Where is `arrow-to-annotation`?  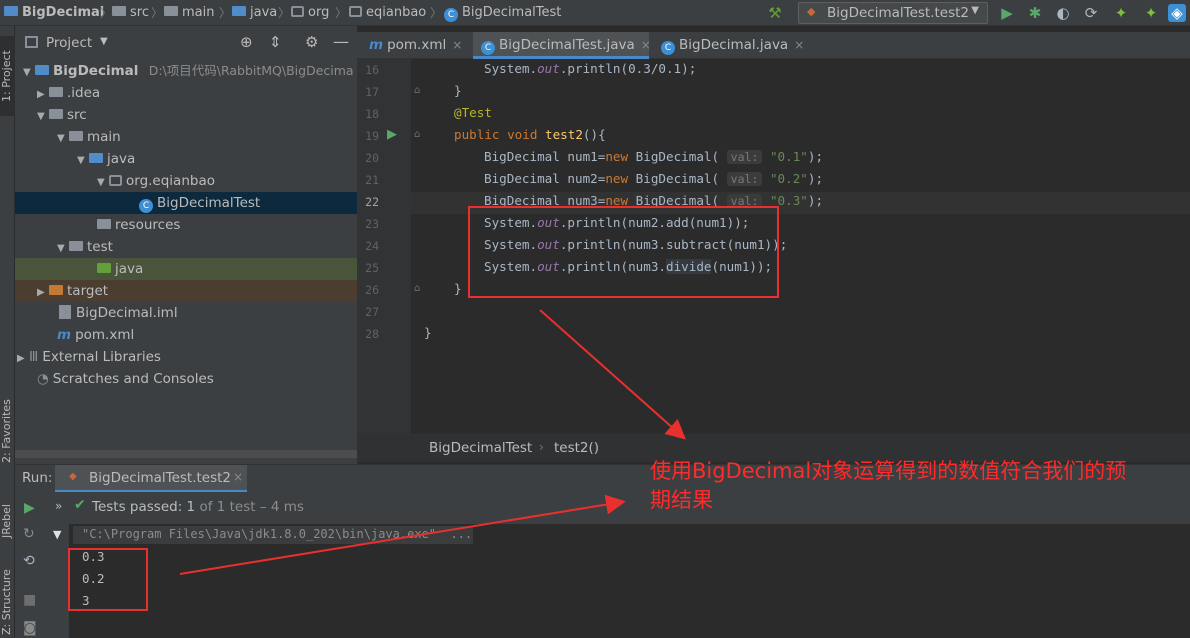
arrow-to-annotation is located at coordinates (612, 374).